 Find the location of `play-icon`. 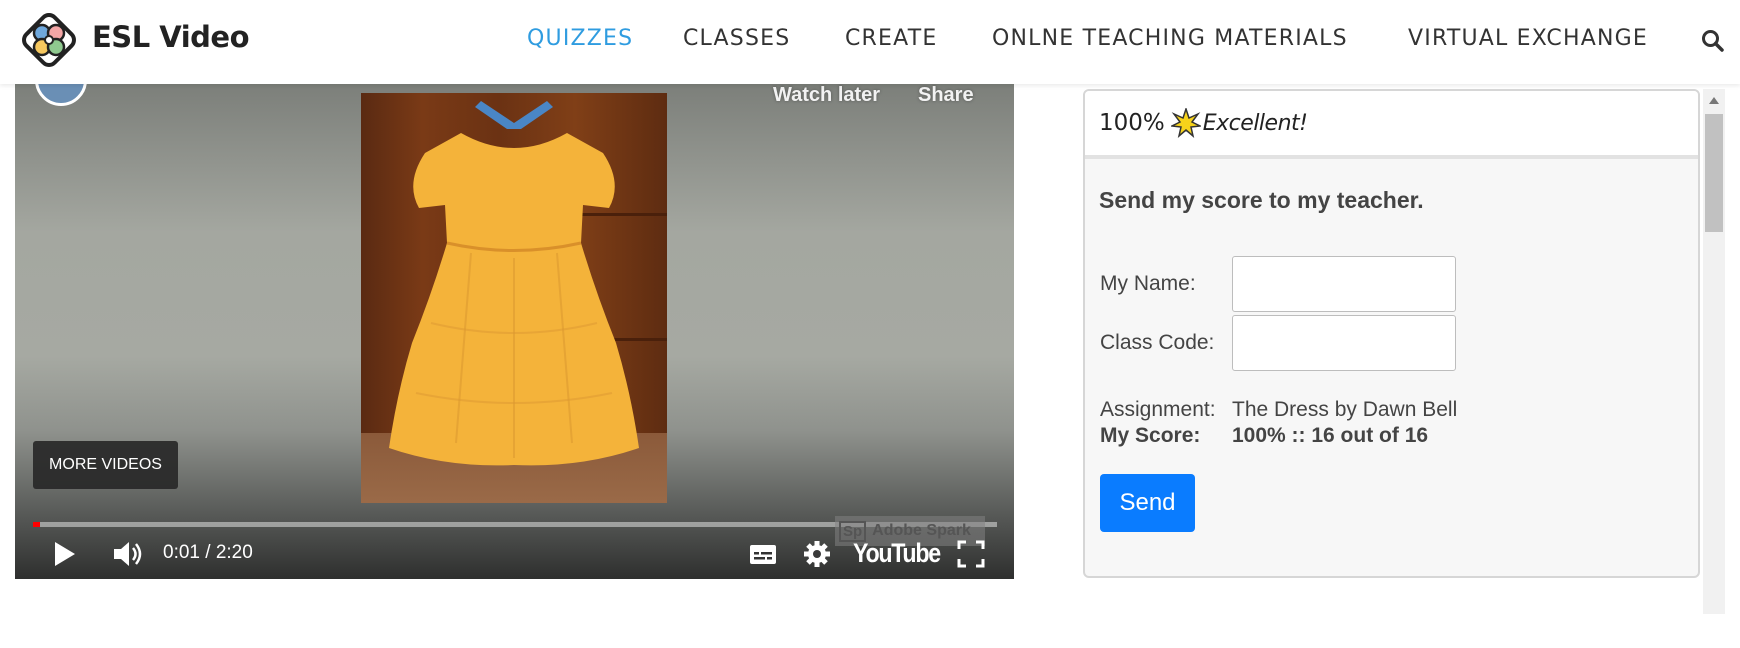

play-icon is located at coordinates (64, 554).